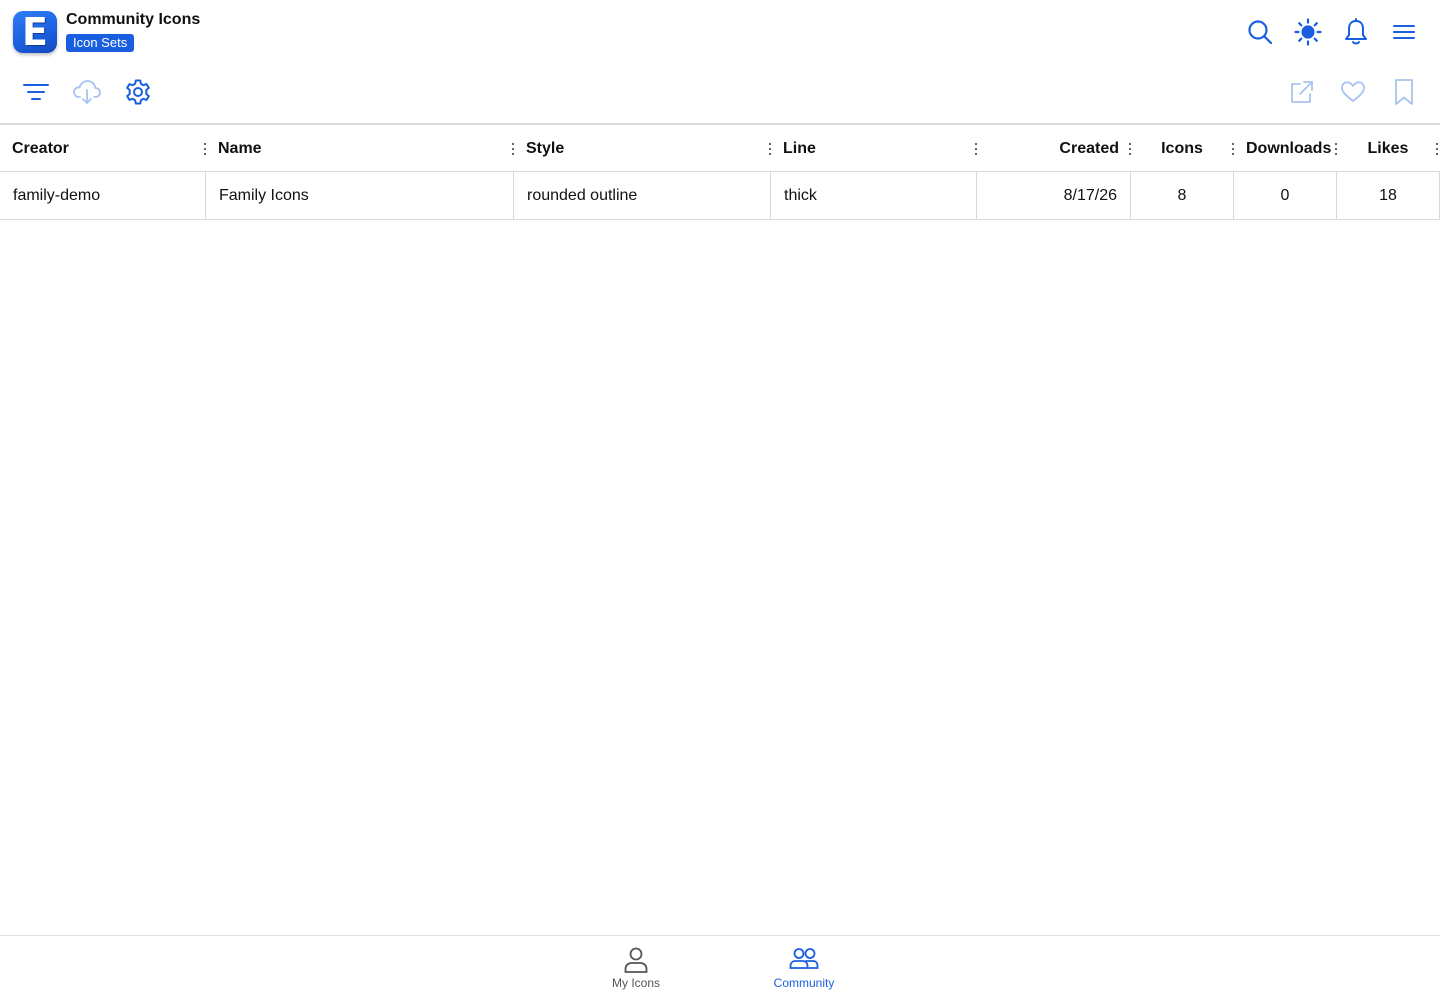 The image size is (1440, 1000). Describe the element at coordinates (1285, 195) in the screenshot. I see `cell-downloads: 0` at that location.